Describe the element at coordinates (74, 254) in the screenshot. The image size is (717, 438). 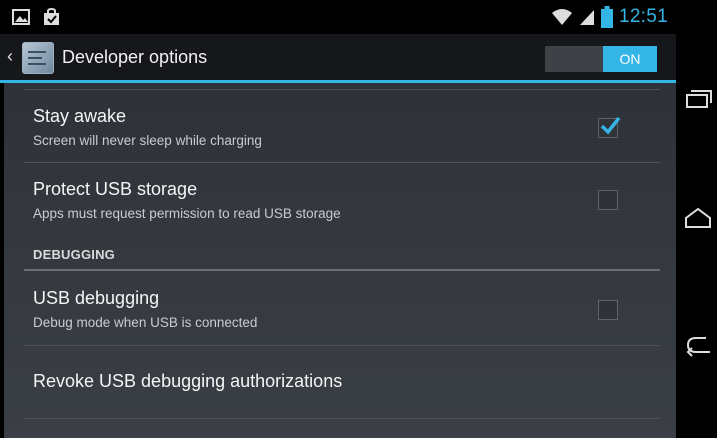
I see `debugging-section-header: DEBUGGING` at that location.